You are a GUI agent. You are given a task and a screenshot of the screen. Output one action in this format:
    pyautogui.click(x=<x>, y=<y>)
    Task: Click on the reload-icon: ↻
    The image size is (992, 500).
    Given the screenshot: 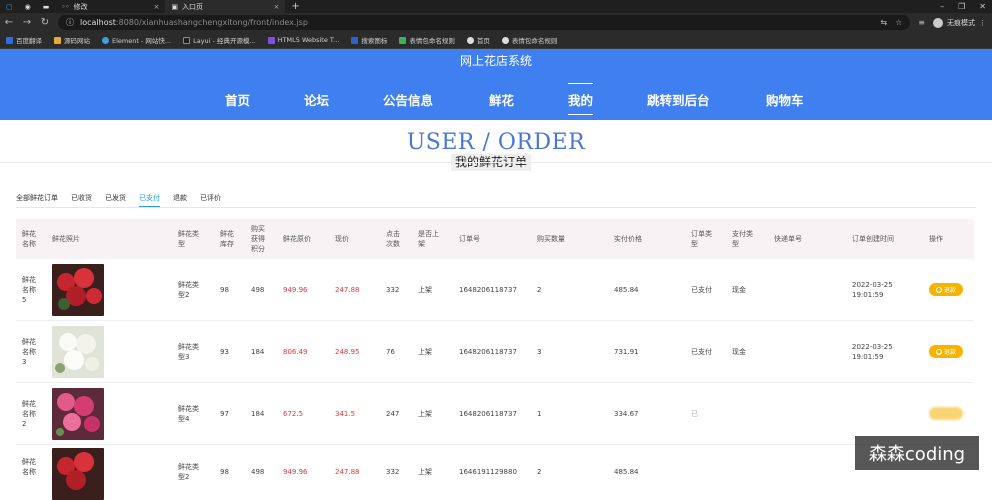 What is the action you would take?
    pyautogui.click(x=45, y=22)
    